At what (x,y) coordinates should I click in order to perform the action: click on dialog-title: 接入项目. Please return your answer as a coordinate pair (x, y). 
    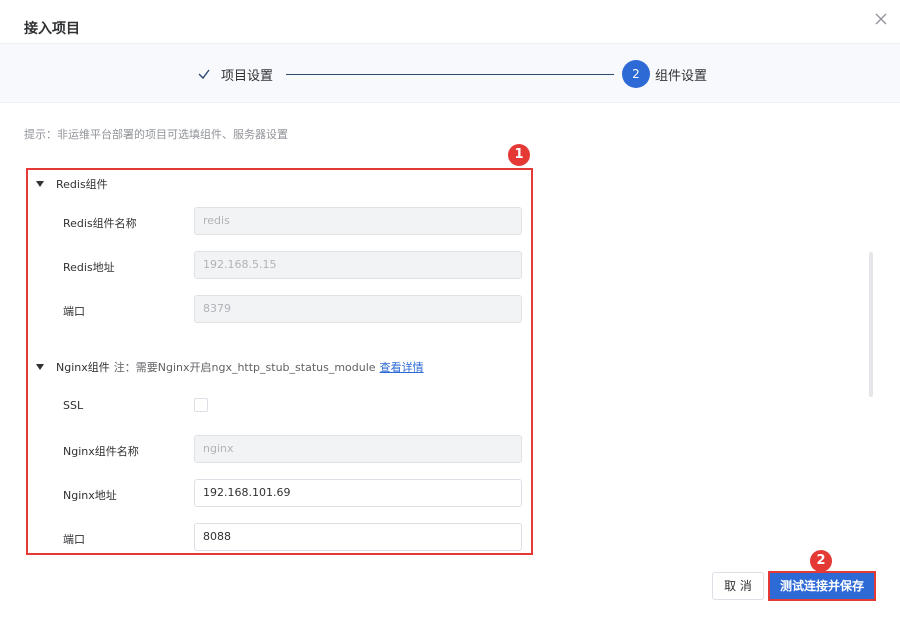
    Looking at the image, I should click on (52, 29).